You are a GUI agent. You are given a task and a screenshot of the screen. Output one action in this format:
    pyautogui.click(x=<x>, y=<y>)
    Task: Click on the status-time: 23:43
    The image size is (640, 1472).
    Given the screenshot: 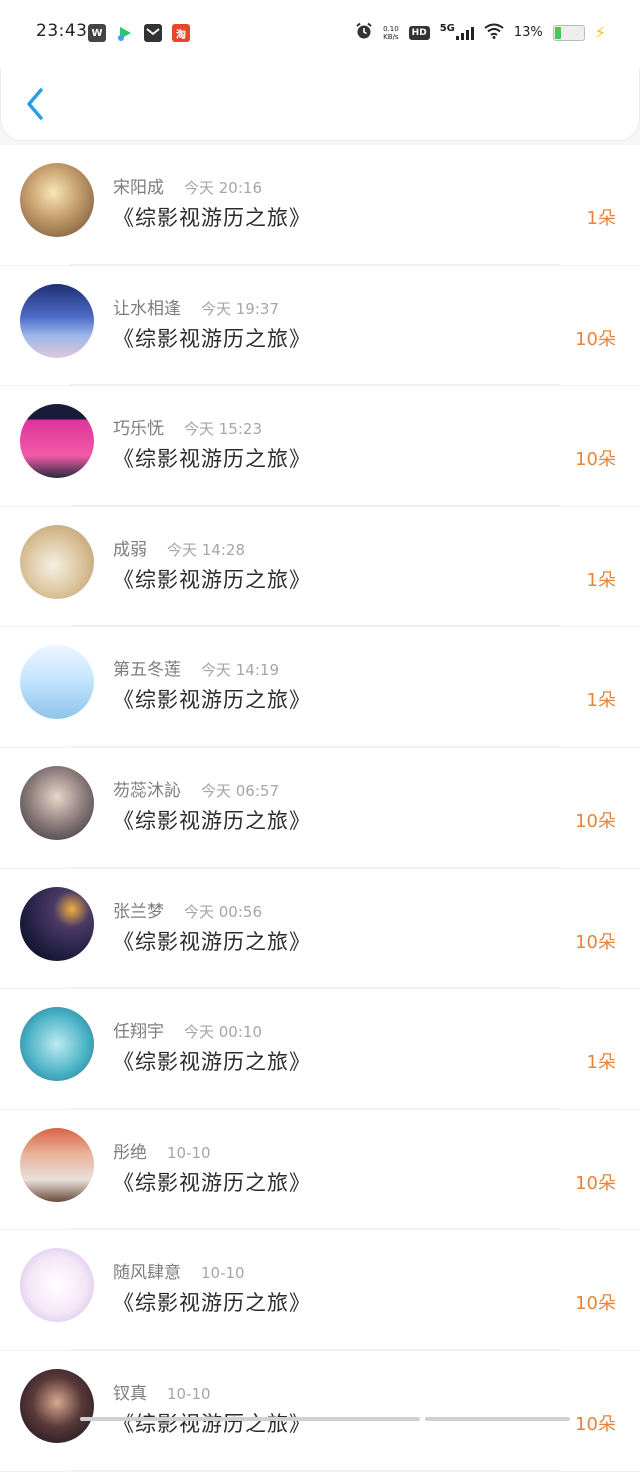 What is the action you would take?
    pyautogui.click(x=62, y=31)
    